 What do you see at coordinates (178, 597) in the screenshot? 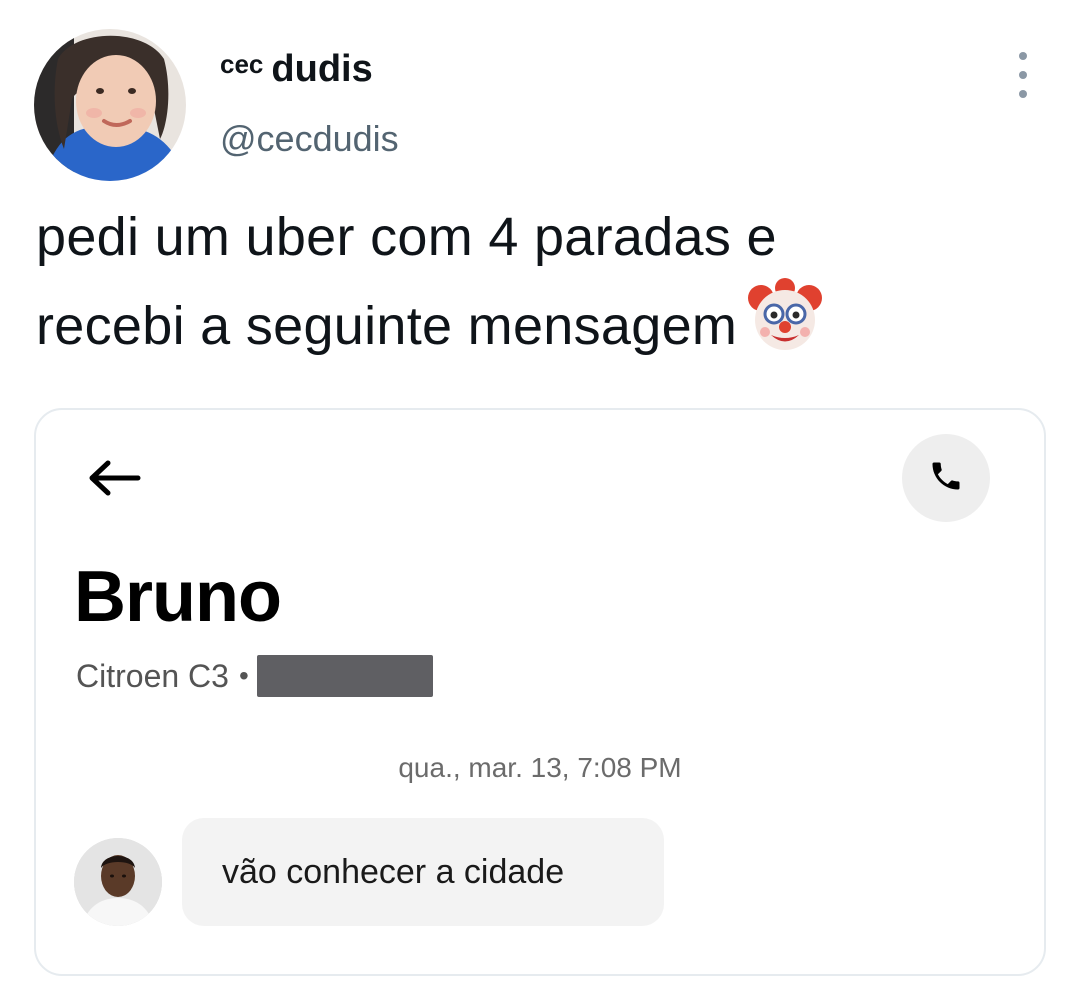
I see `driver-name: Bruno` at bounding box center [178, 597].